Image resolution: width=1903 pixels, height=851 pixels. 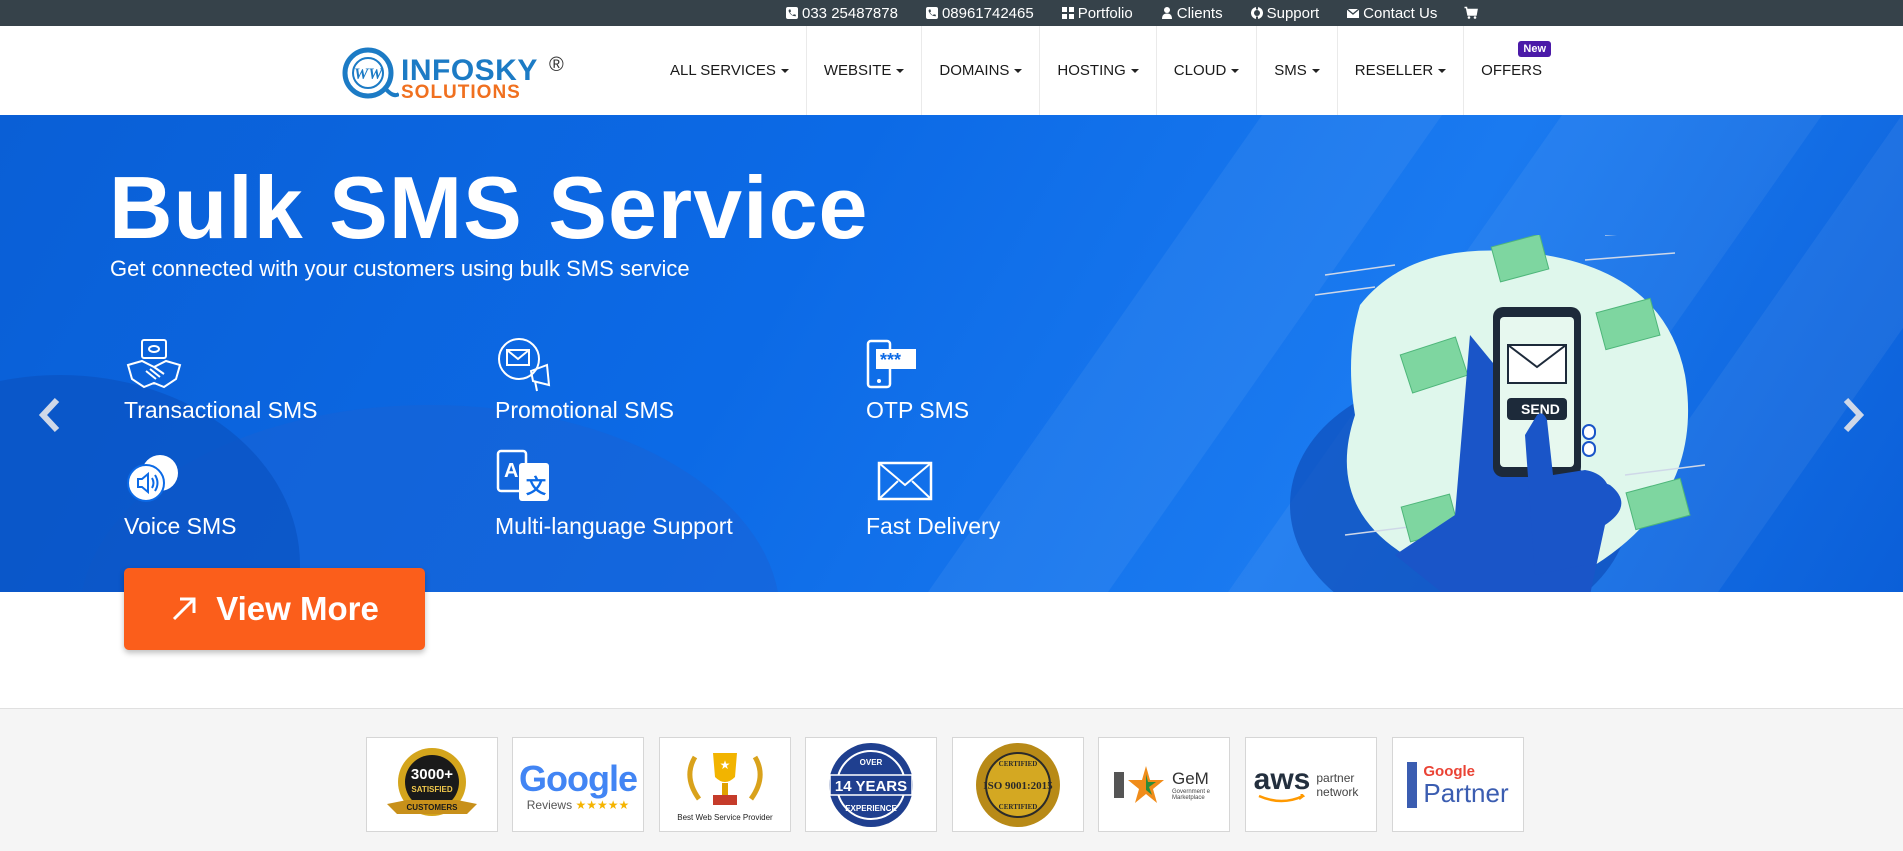 I want to click on badge-iso-9001: CERTIFIED ISO 9001:2015 CERTIFIED, so click(x=1018, y=784).